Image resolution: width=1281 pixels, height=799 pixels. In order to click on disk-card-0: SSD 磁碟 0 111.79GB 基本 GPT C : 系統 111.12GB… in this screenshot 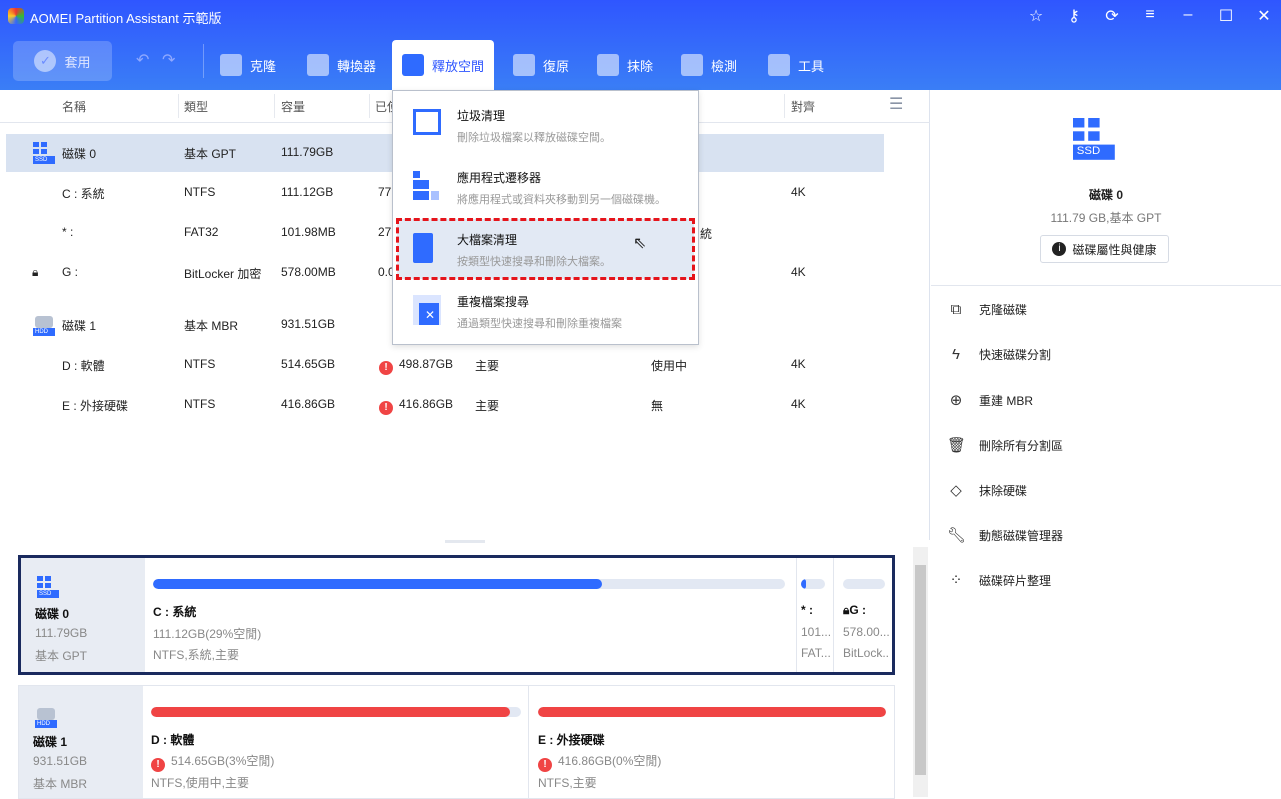, I will do `click(456, 615)`.